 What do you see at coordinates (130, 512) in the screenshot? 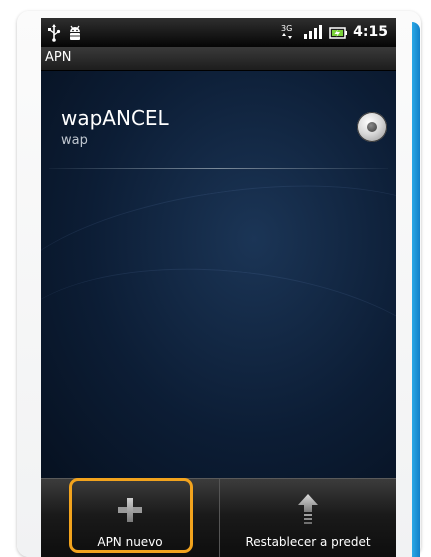
I see `plus-icon` at bounding box center [130, 512].